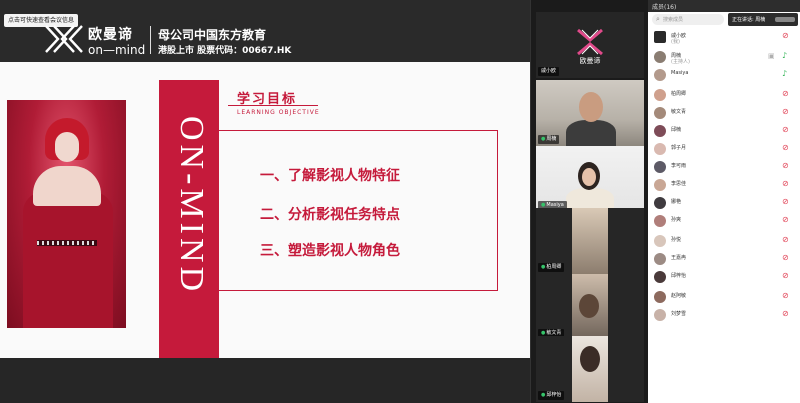 Image resolution: width=800 pixels, height=403 pixels. I want to click on stock-code-text: 港股上市 股票代码：00667.HK, so click(225, 51).